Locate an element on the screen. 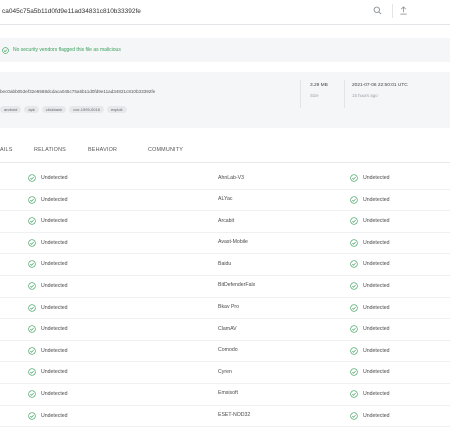 The height and width of the screenshot is (427, 450). file-size-value: 3.29 MB is located at coordinates (319, 85).